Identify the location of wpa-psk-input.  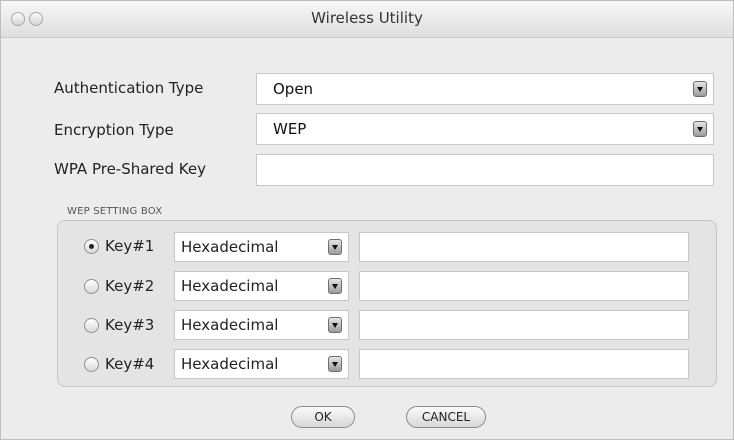
(485, 170).